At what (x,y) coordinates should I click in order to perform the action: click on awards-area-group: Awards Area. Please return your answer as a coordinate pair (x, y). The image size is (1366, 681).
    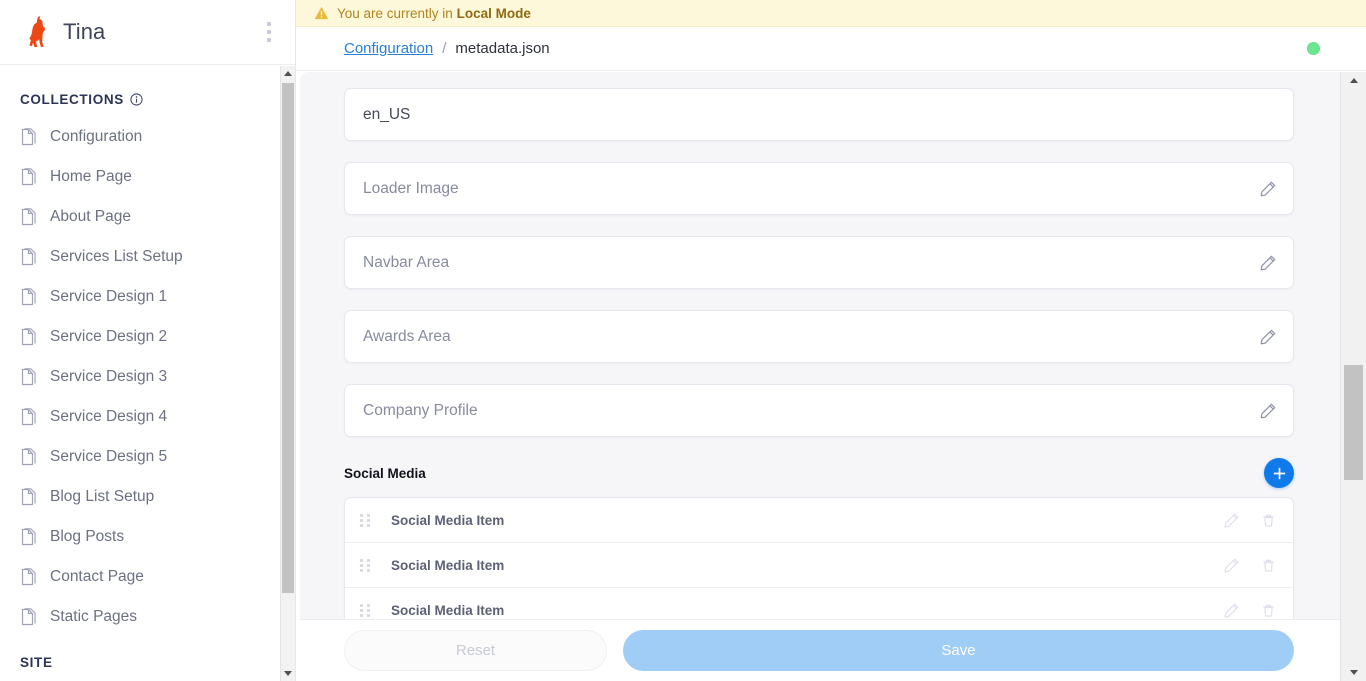
    Looking at the image, I should click on (819, 336).